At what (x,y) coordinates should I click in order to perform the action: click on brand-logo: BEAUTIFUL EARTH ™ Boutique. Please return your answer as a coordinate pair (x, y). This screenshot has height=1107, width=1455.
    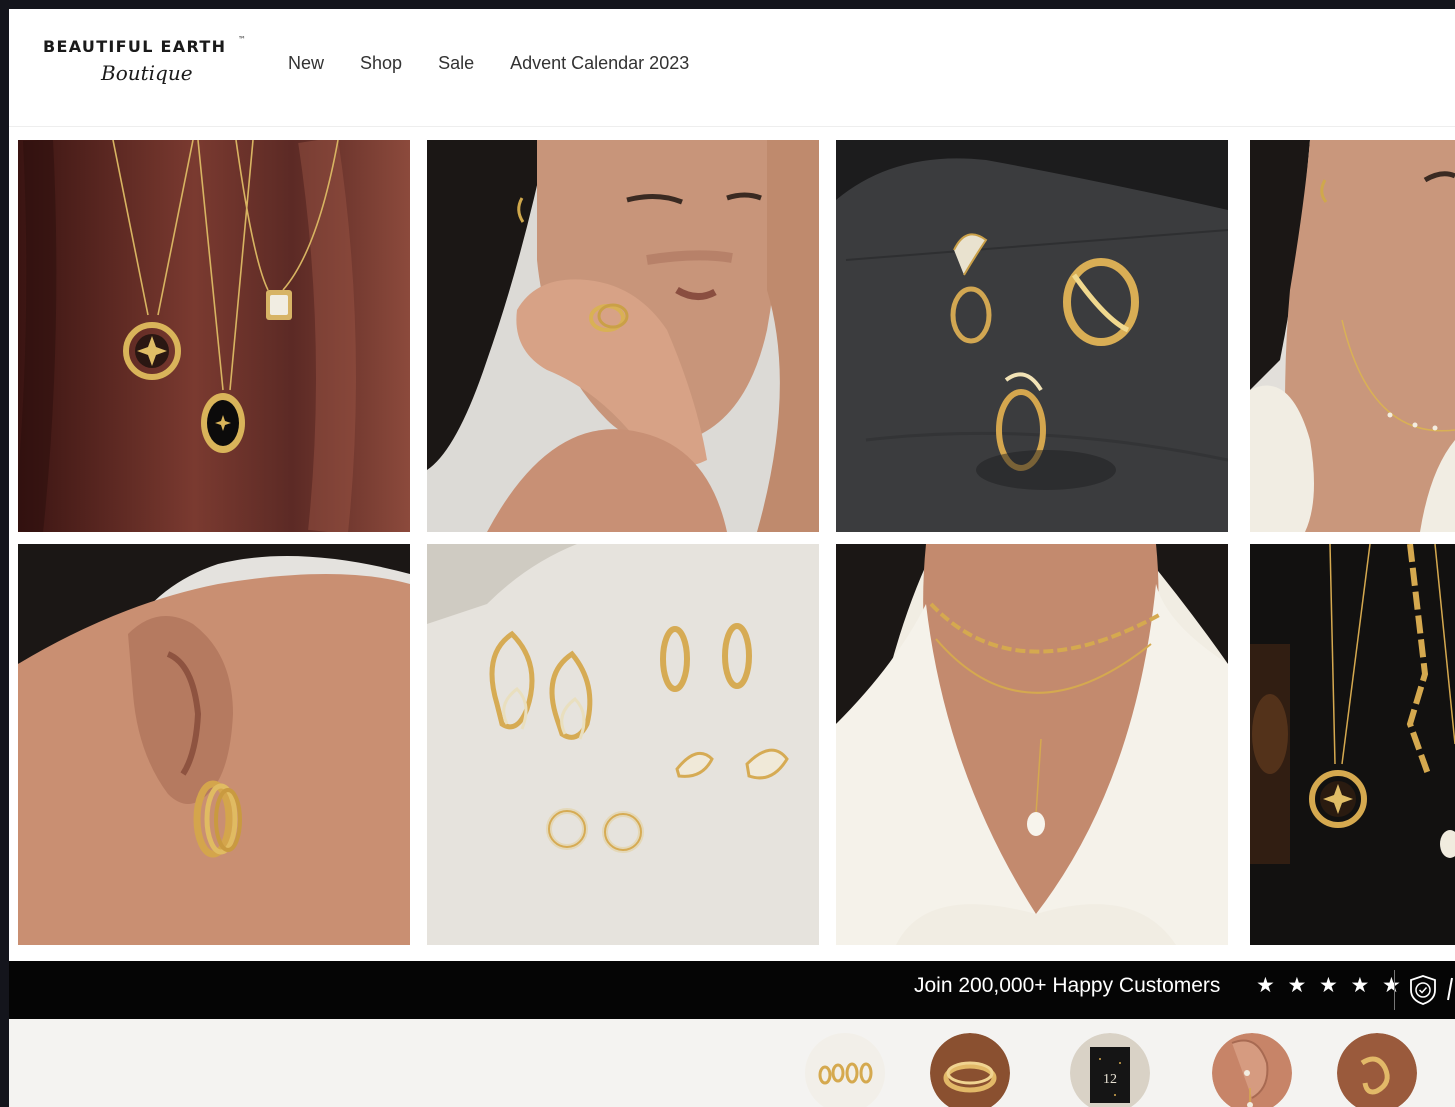
    Looking at the image, I should click on (146, 65).